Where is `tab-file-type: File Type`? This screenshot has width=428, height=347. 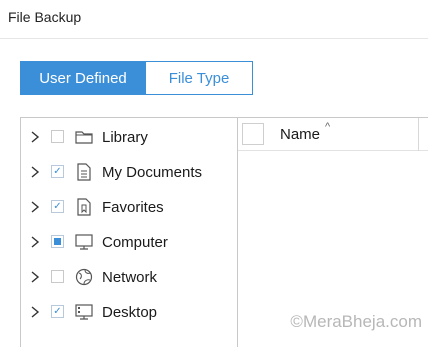
tab-file-type: File Type is located at coordinates (199, 78).